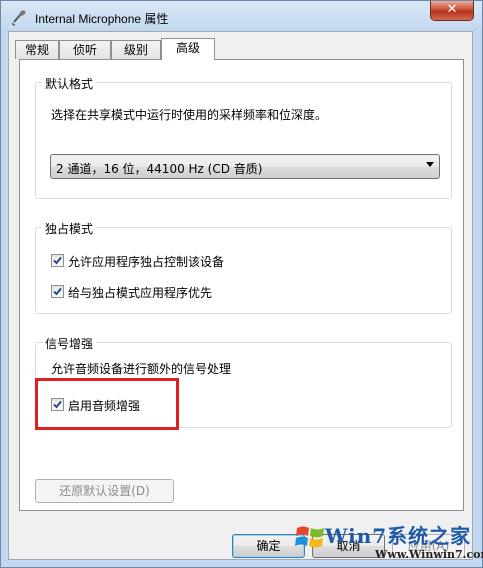 The height and width of the screenshot is (568, 483). Describe the element at coordinates (241, 17) in the screenshot. I see `title-bar: Internal Microphone 属性 ✕` at that location.